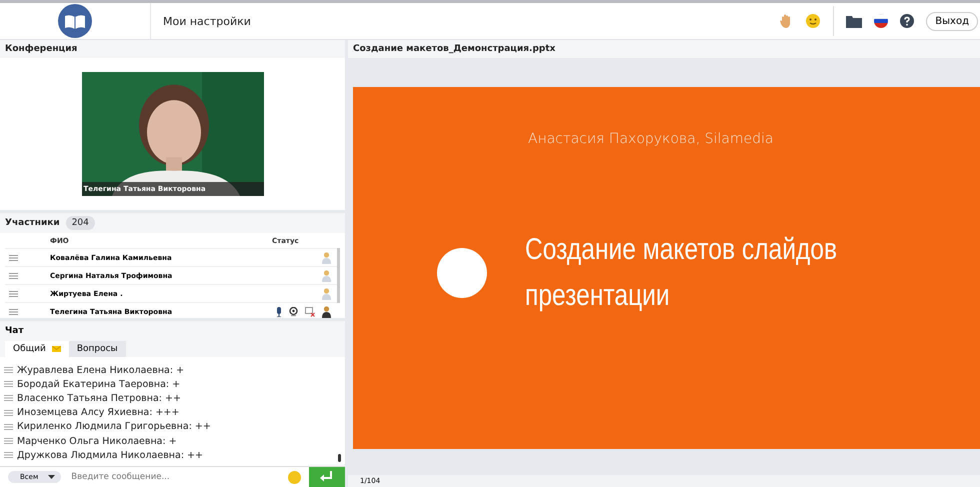  Describe the element at coordinates (56, 349) in the screenshot. I see `envelope-icon` at that location.